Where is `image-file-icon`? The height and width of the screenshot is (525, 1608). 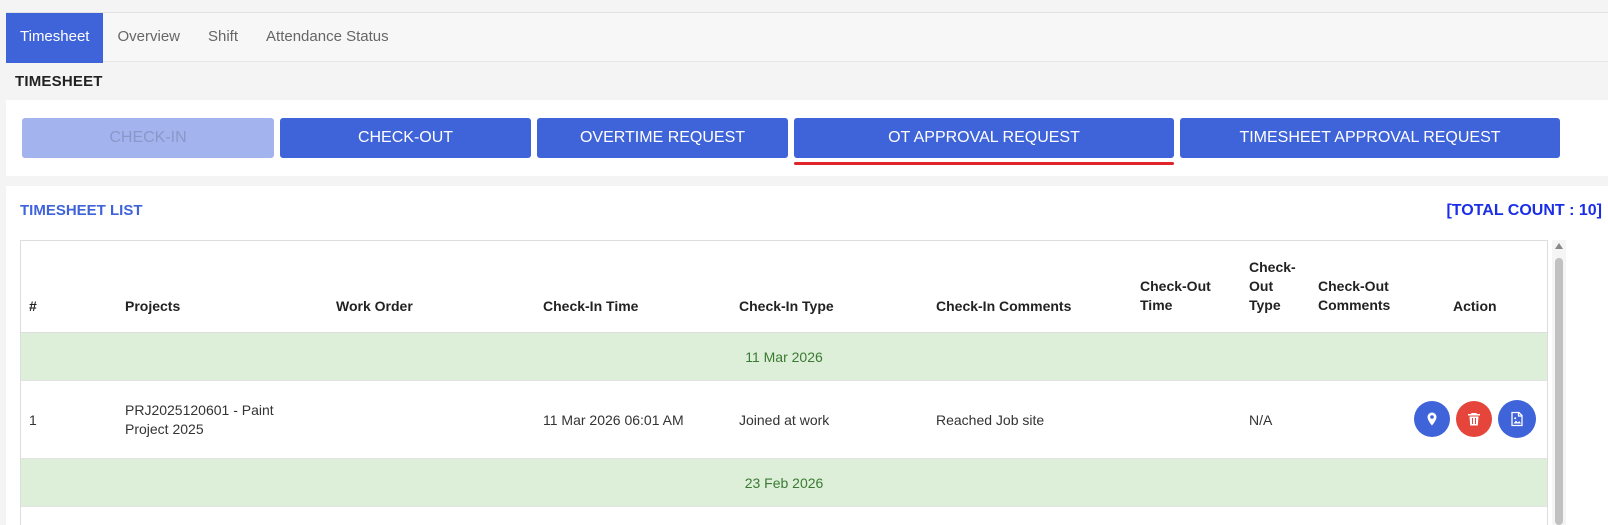 image-file-icon is located at coordinates (1517, 419).